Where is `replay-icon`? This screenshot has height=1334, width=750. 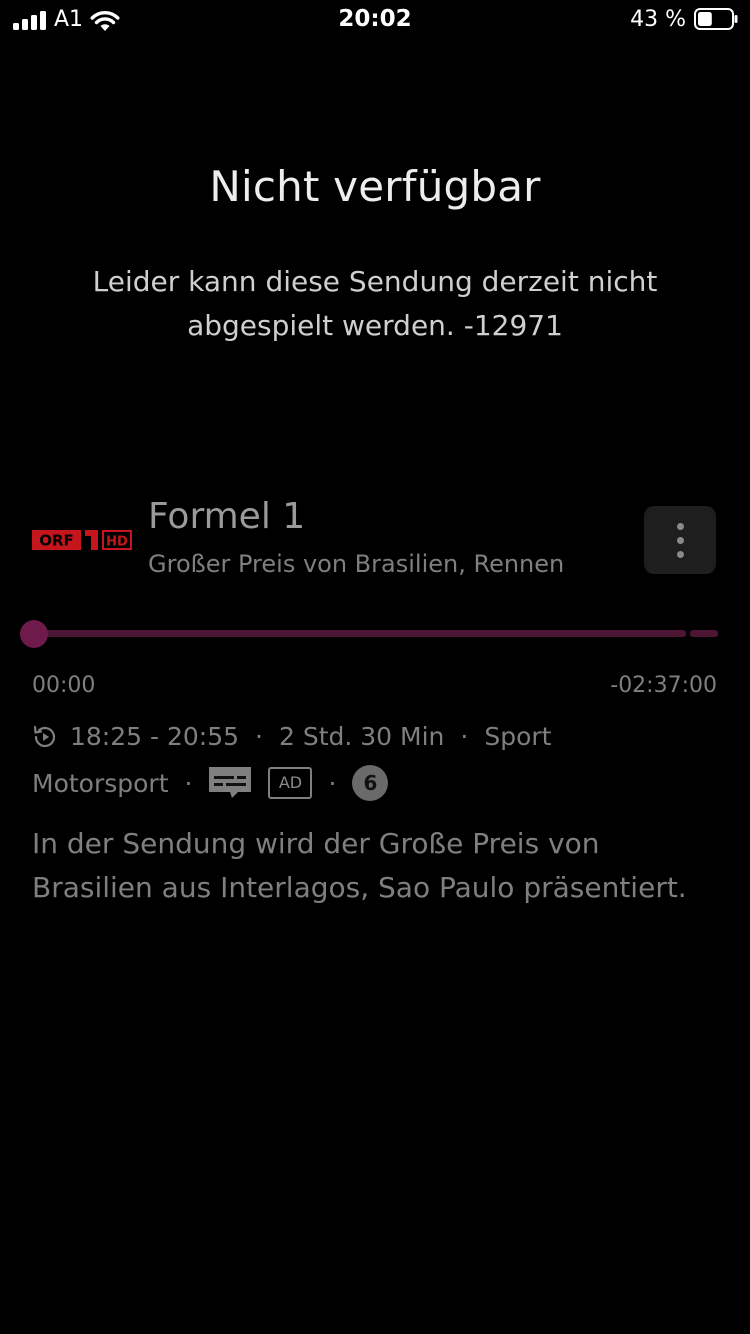
replay-icon is located at coordinates (44, 736).